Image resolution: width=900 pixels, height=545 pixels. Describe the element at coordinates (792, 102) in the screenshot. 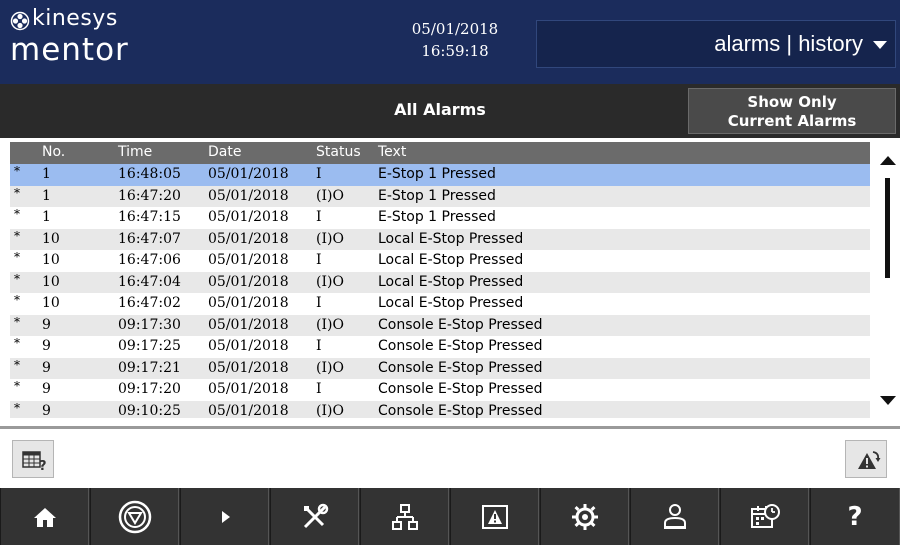

I see `show-current-label-line1: Show Only` at that location.